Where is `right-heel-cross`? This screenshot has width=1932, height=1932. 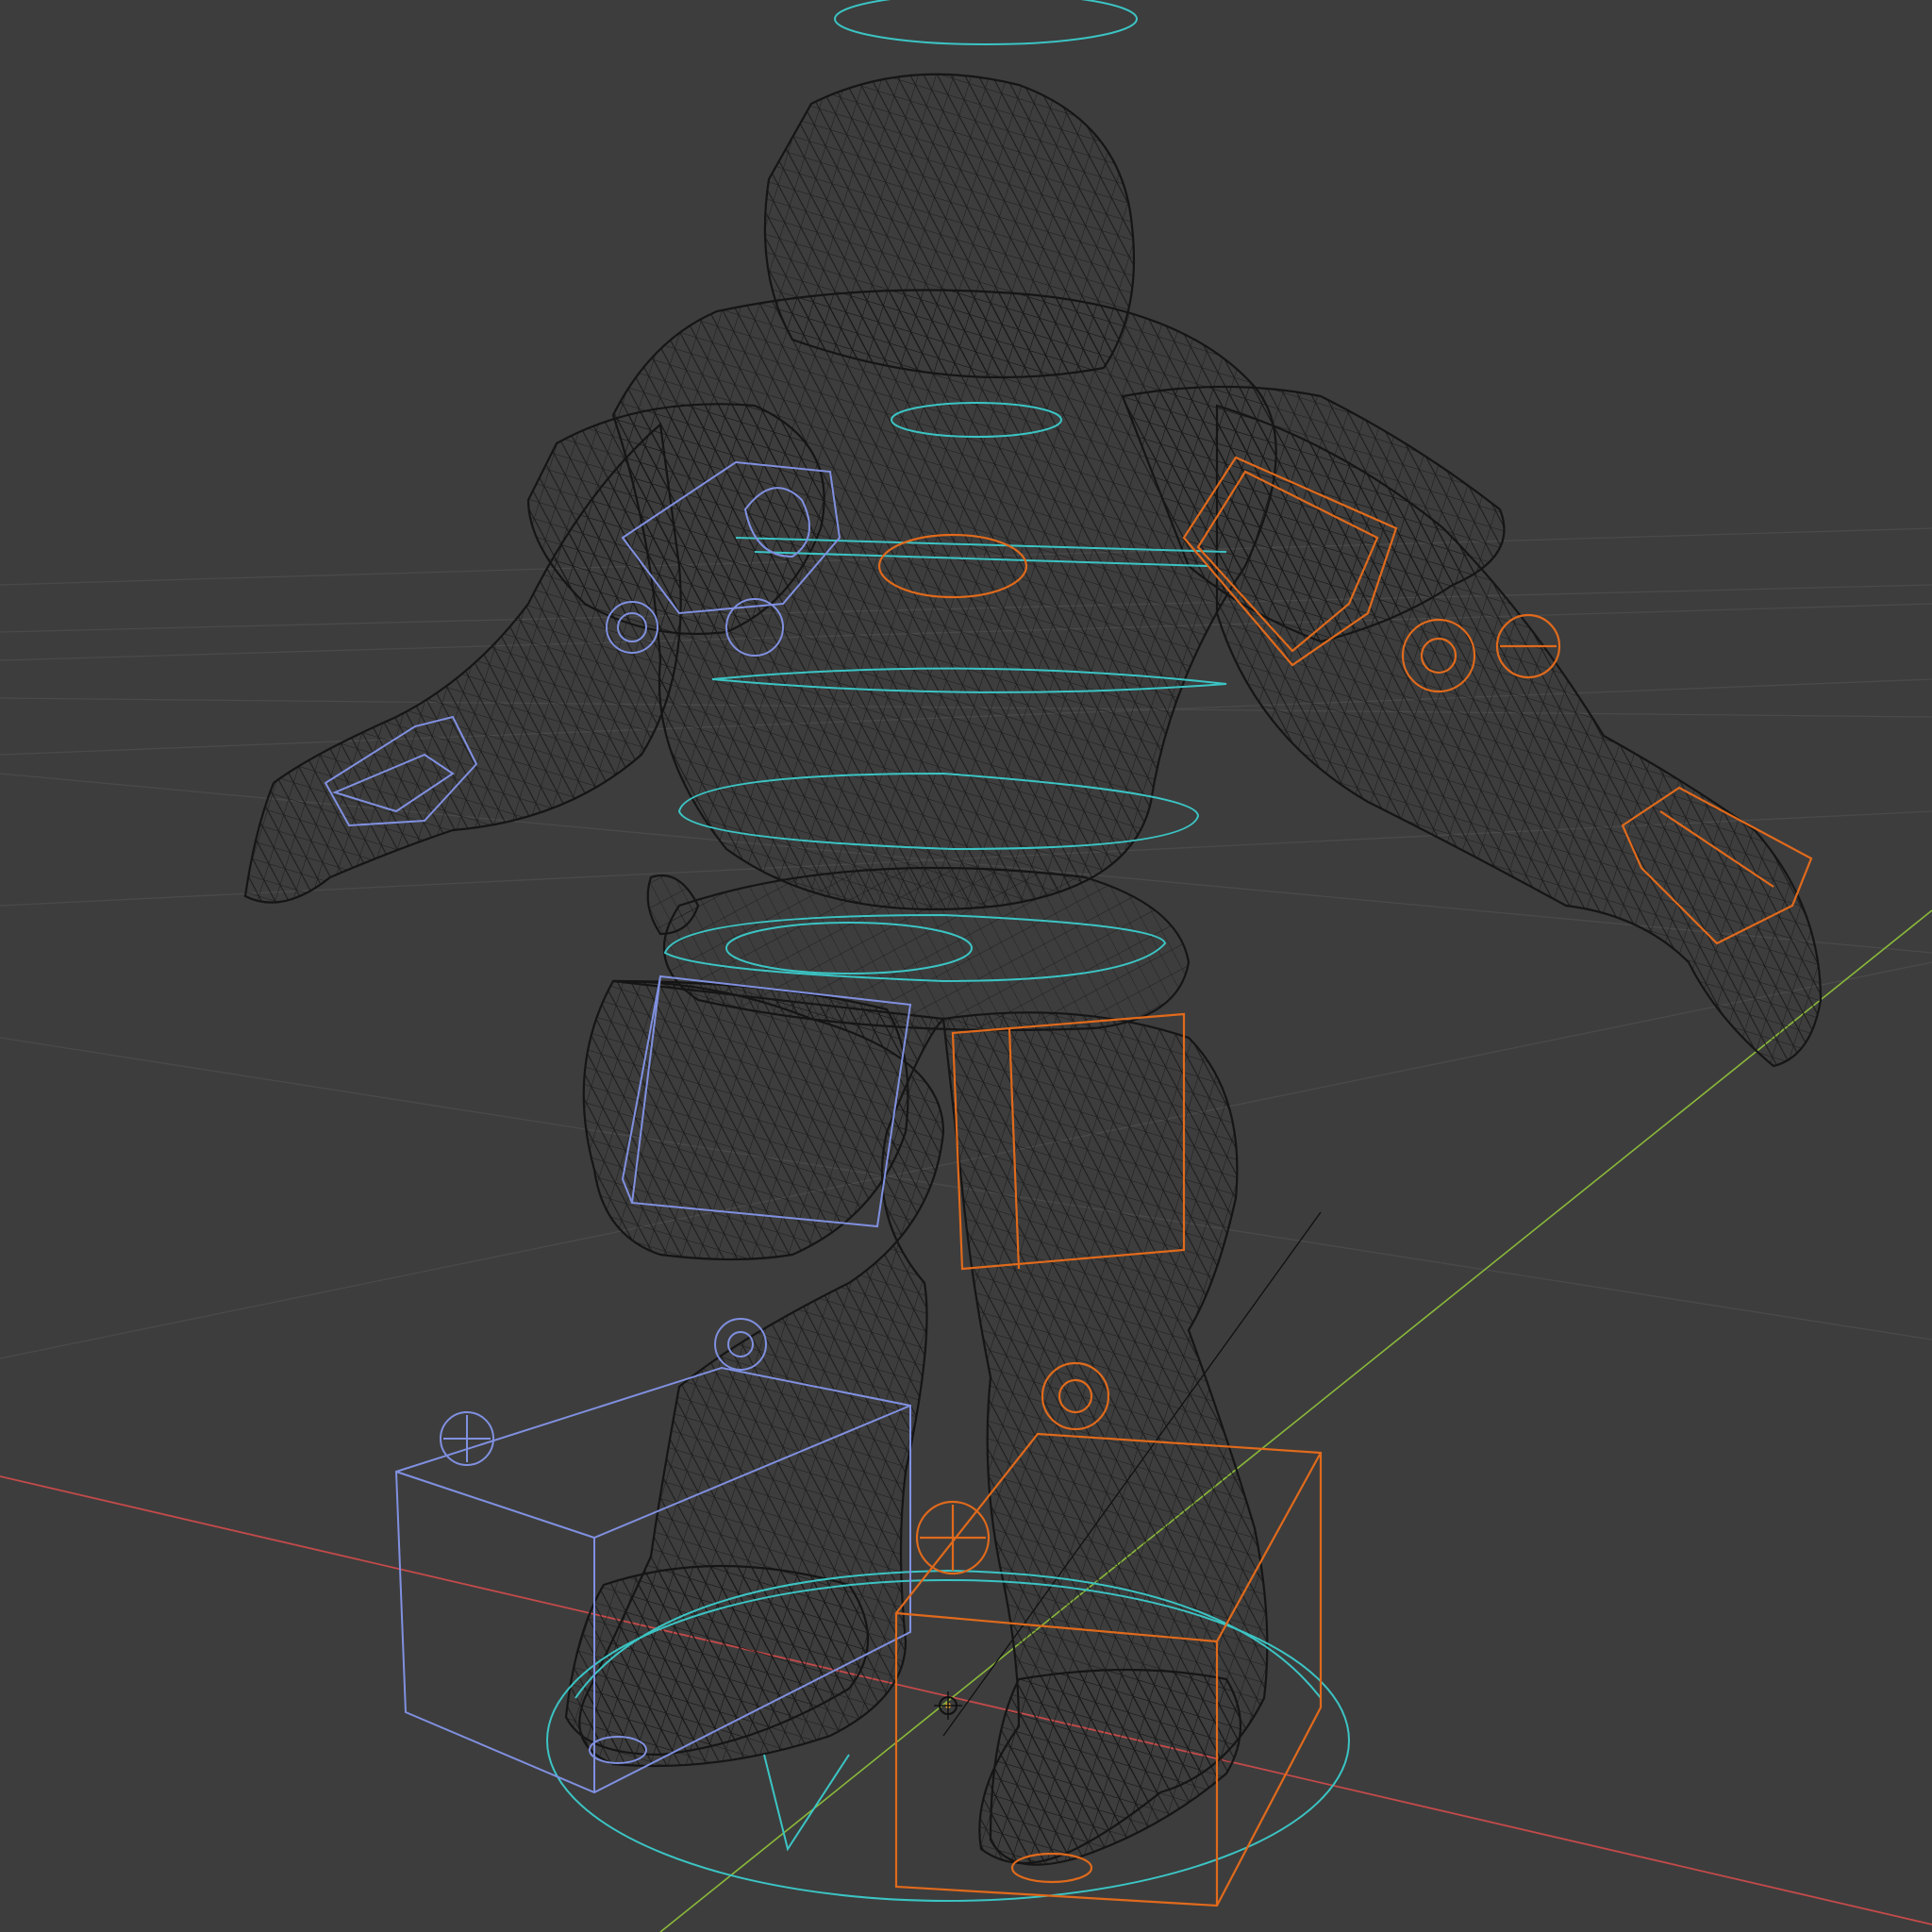 right-heel-cross is located at coordinates (953, 1538).